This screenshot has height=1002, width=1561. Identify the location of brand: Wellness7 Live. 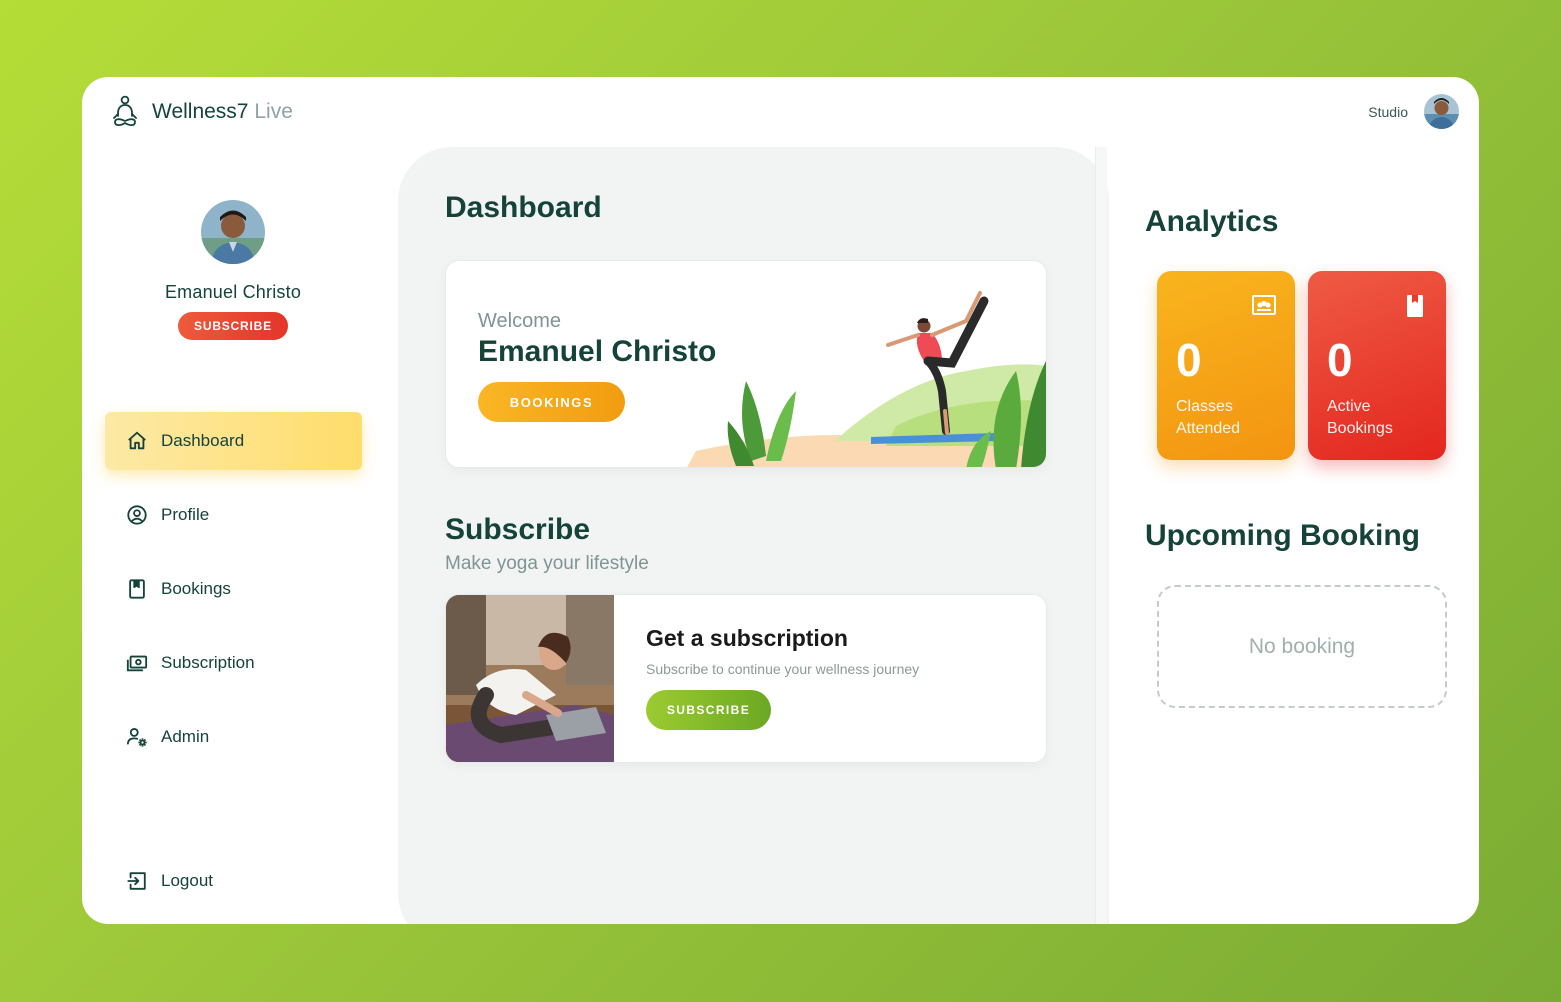
(201, 112).